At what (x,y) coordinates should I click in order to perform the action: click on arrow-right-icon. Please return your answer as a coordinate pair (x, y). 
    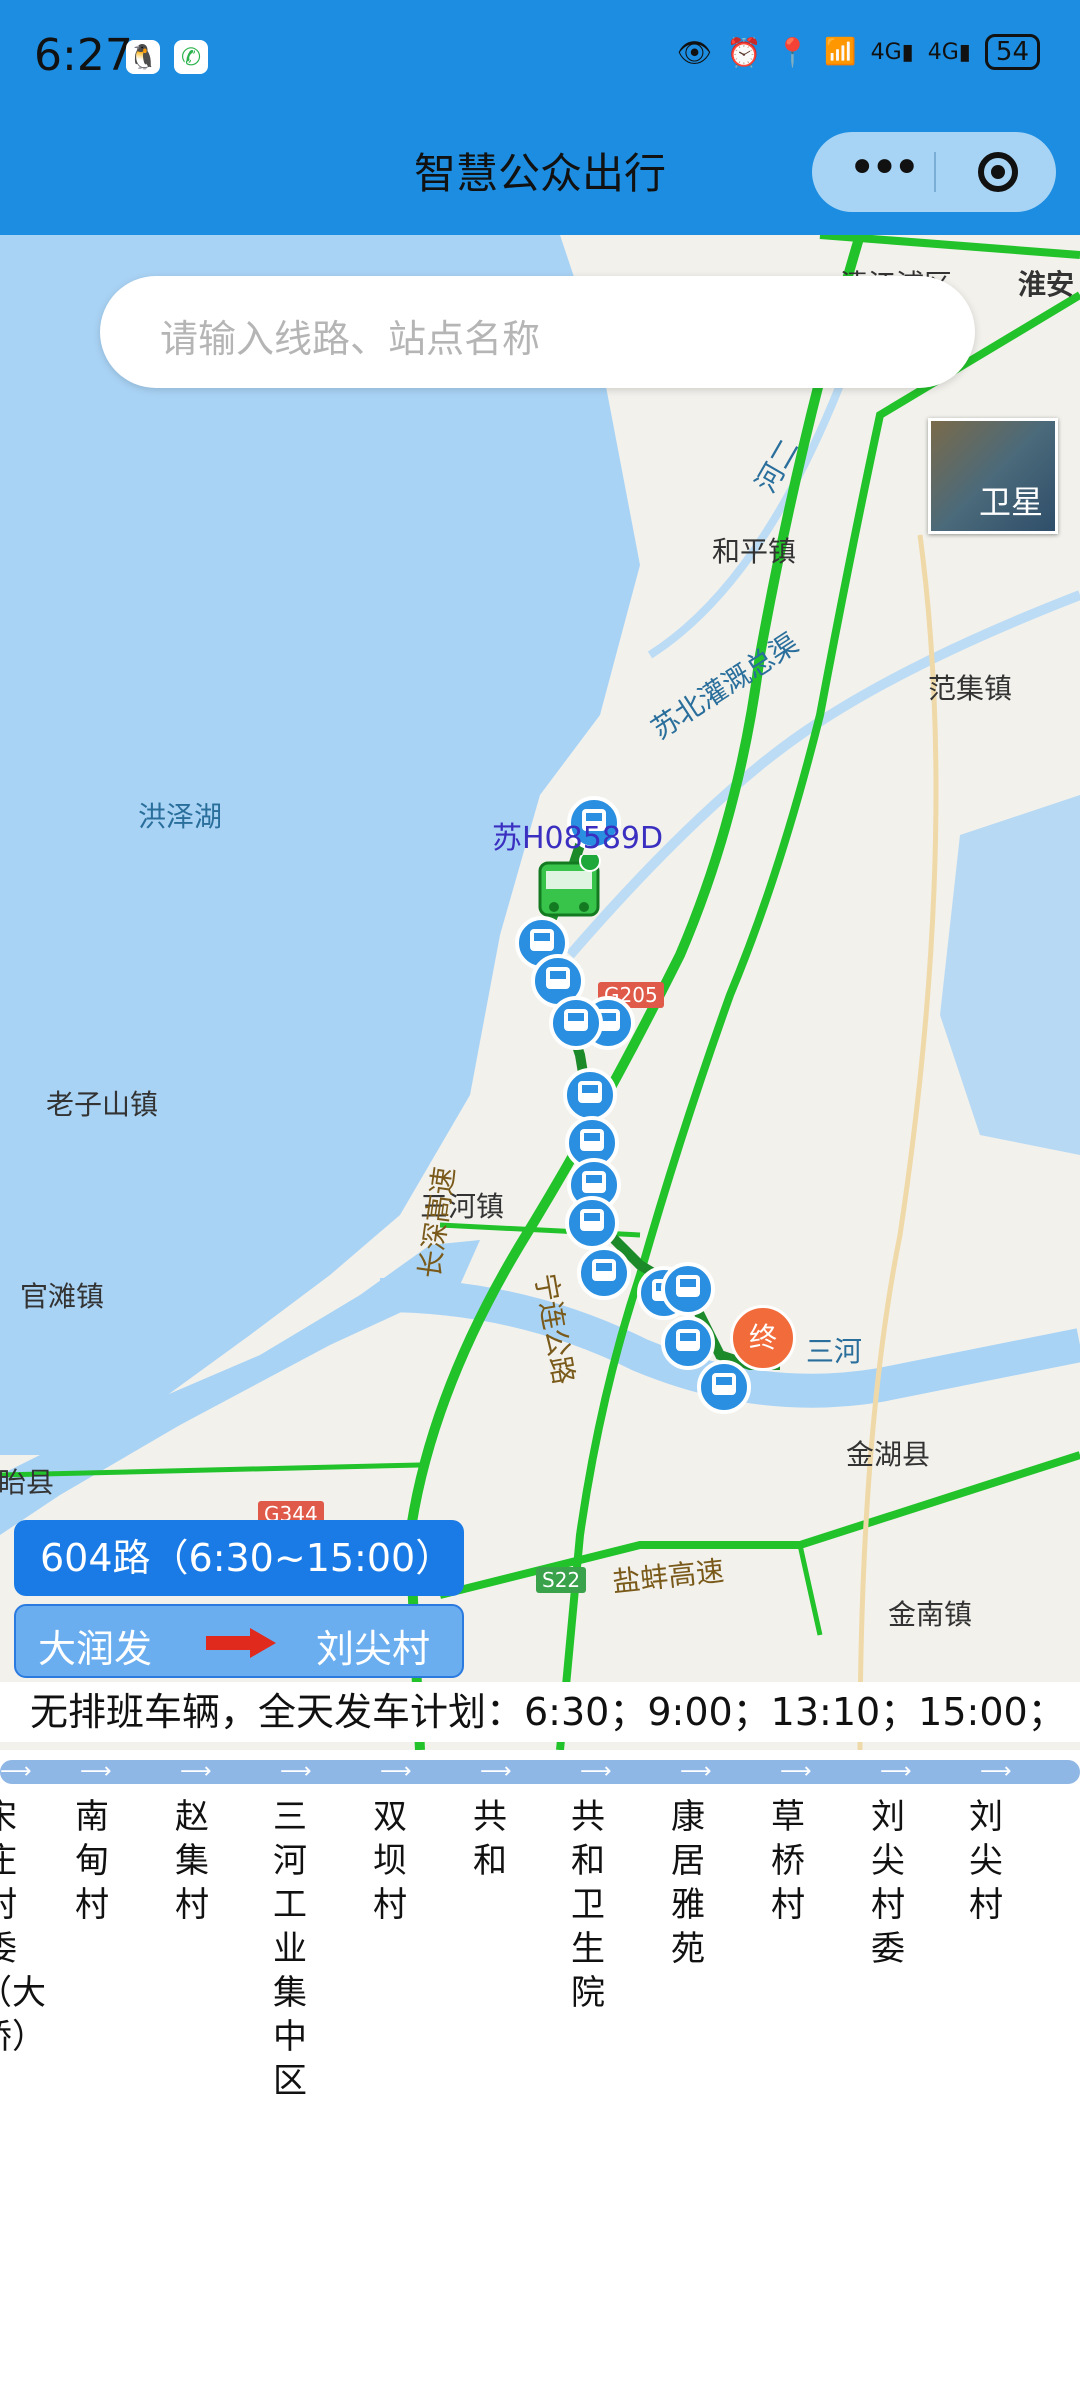
    Looking at the image, I should click on (241, 1643).